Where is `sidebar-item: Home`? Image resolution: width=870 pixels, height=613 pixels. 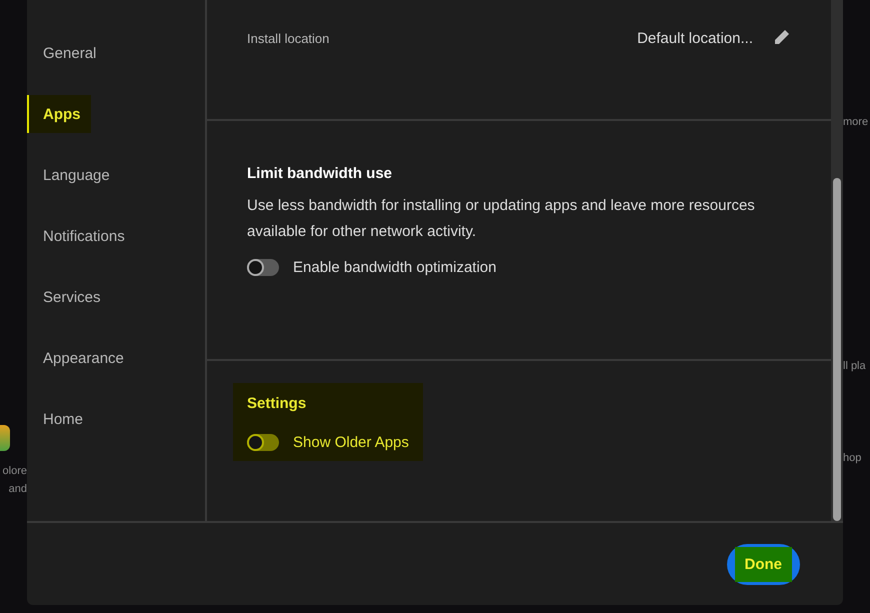
sidebar-item: Home is located at coordinates (60, 419).